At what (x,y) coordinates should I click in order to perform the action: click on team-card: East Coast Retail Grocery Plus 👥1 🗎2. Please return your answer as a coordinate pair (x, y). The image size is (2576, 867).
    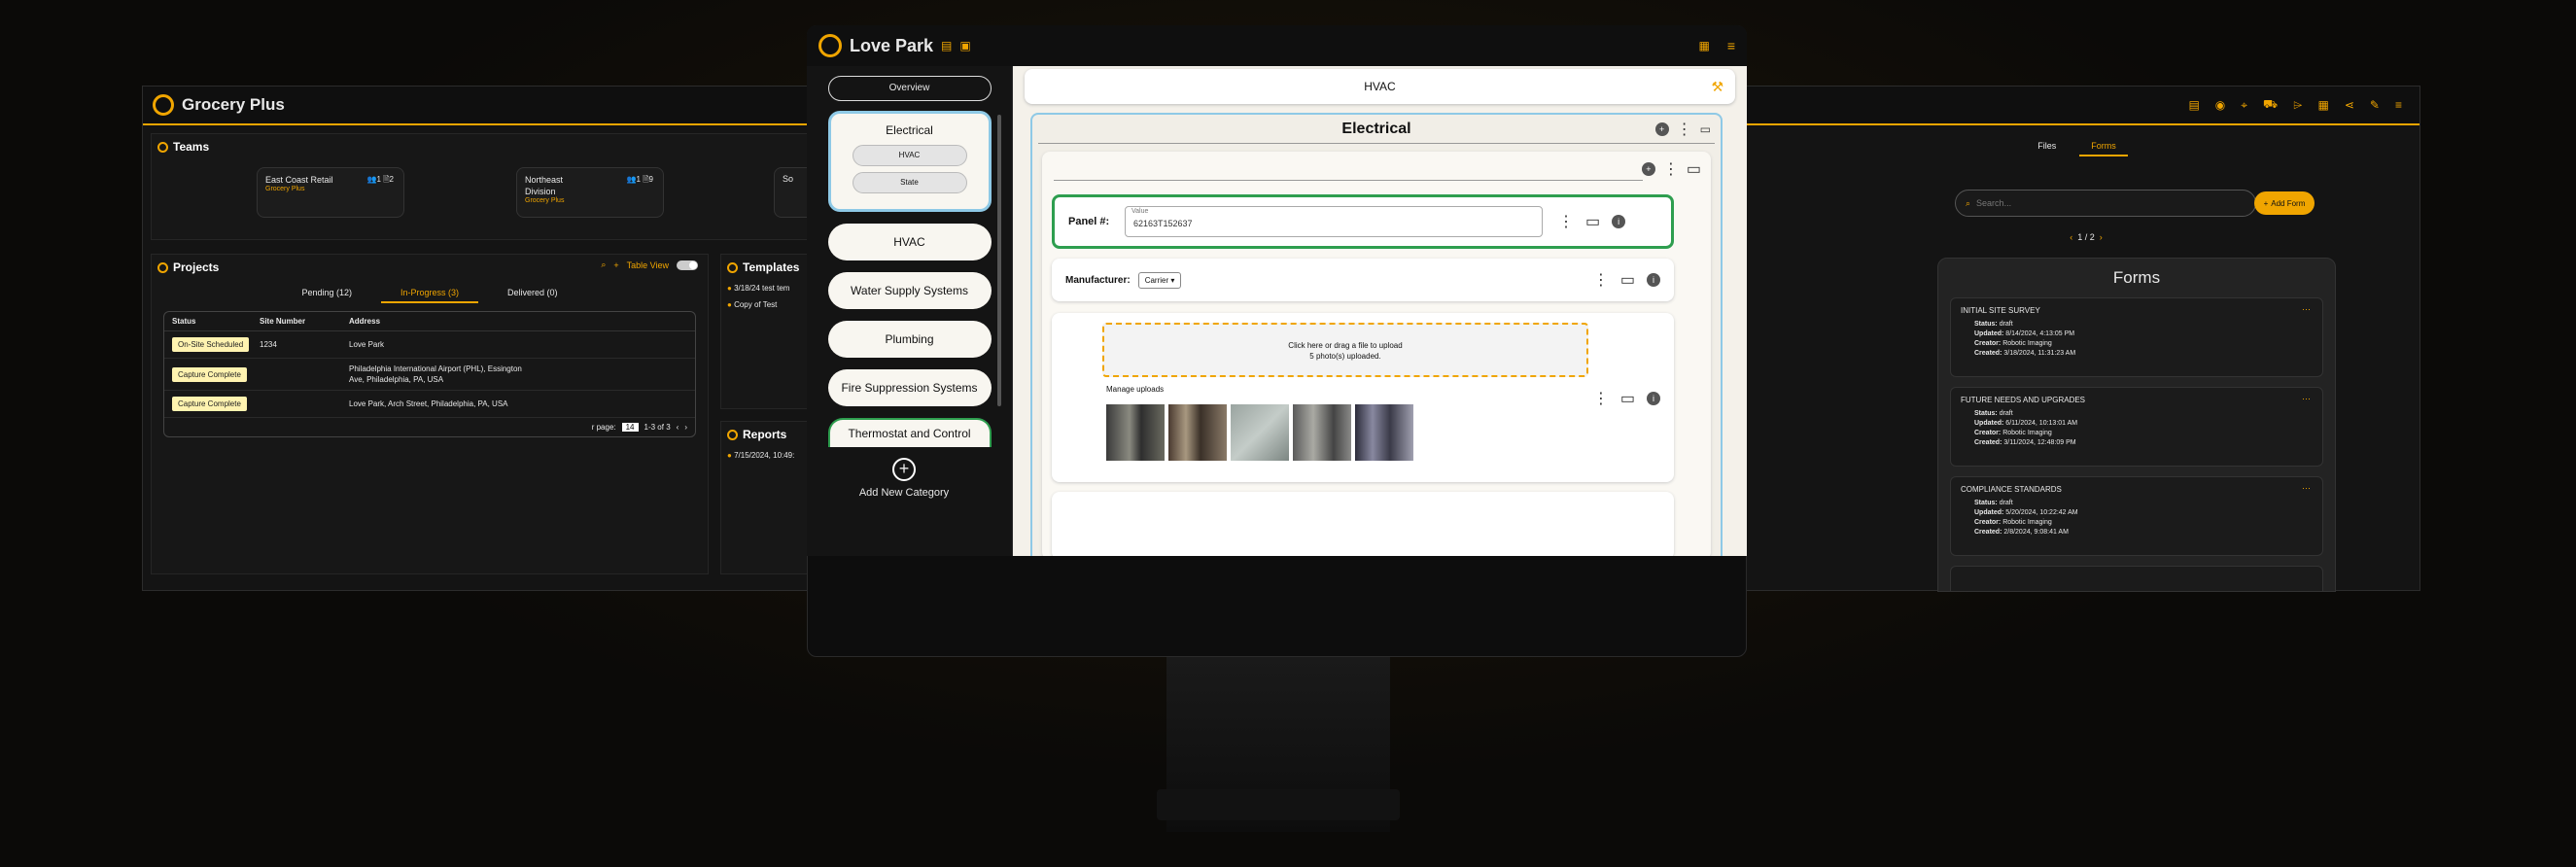
    Looking at the image, I should click on (330, 192).